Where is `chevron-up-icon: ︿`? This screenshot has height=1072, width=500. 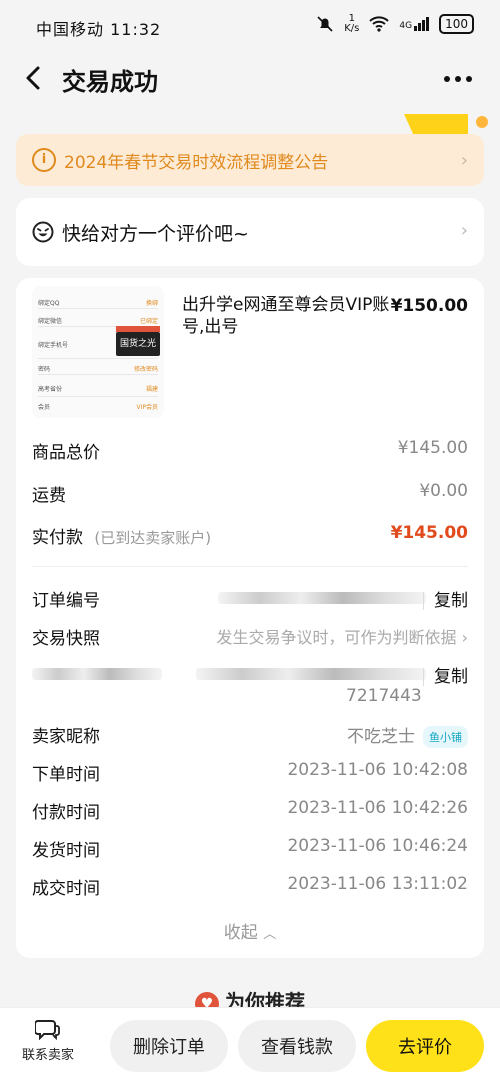 chevron-up-icon: ︿ is located at coordinates (270, 934).